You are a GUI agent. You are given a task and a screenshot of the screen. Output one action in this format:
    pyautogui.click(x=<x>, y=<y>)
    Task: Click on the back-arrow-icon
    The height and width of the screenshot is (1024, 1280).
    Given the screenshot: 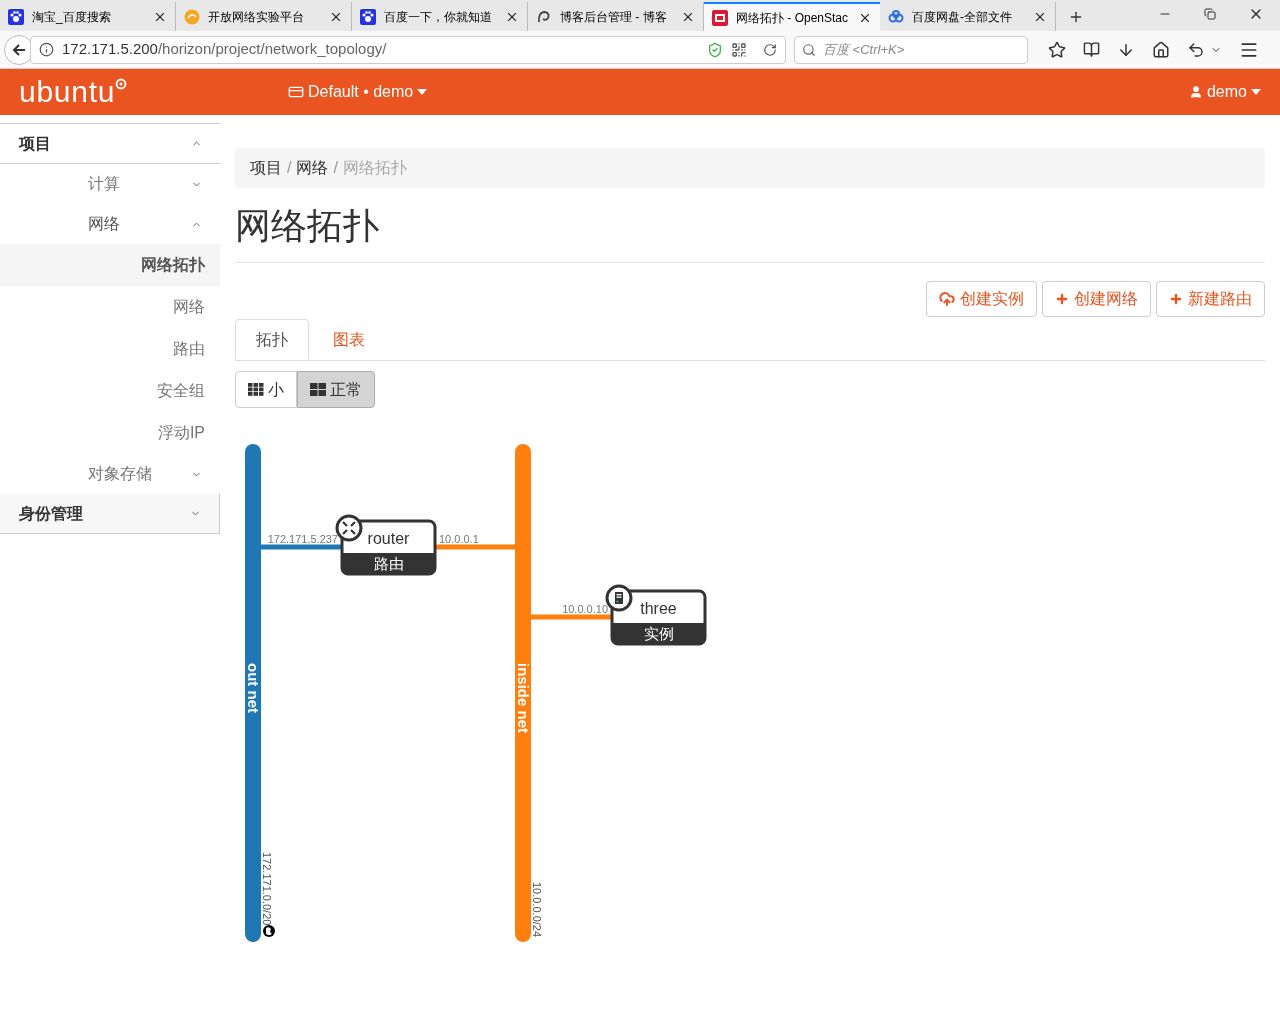 What is the action you would take?
    pyautogui.click(x=19, y=49)
    